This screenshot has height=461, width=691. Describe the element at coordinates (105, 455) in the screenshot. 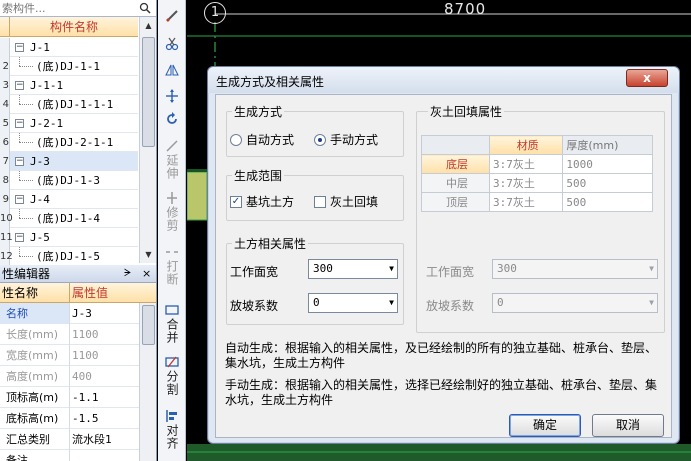

I see `property-value` at that location.